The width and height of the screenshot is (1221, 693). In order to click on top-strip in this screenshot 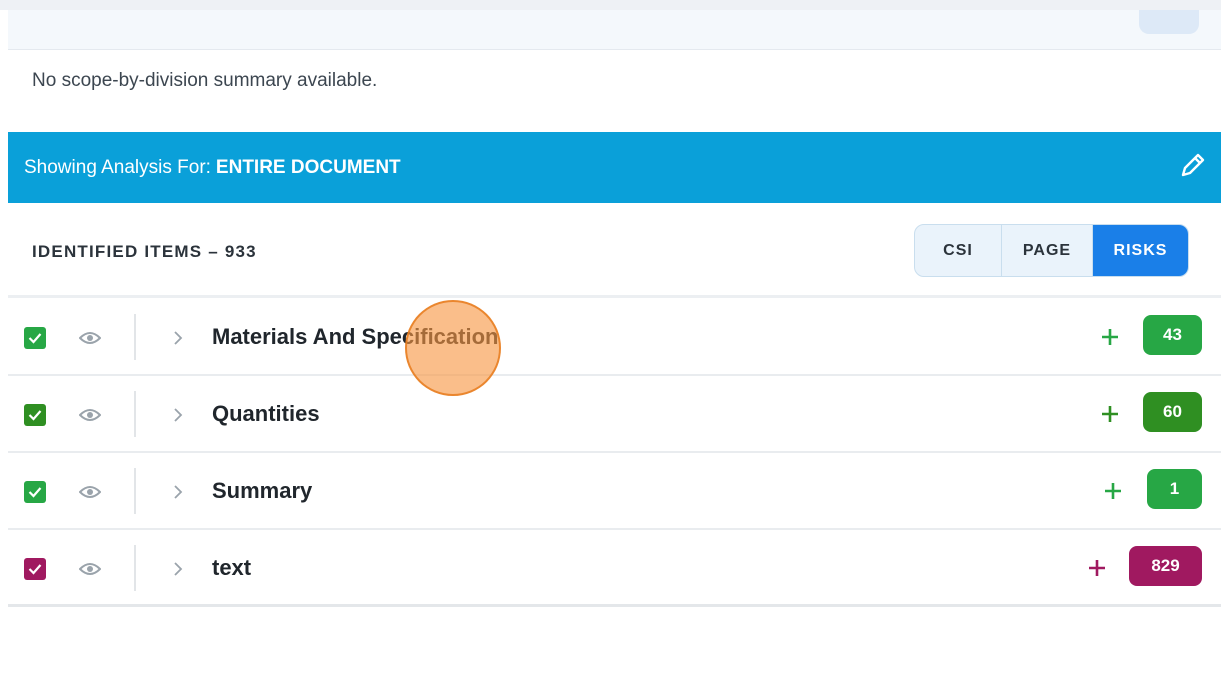, I will do `click(614, 30)`.